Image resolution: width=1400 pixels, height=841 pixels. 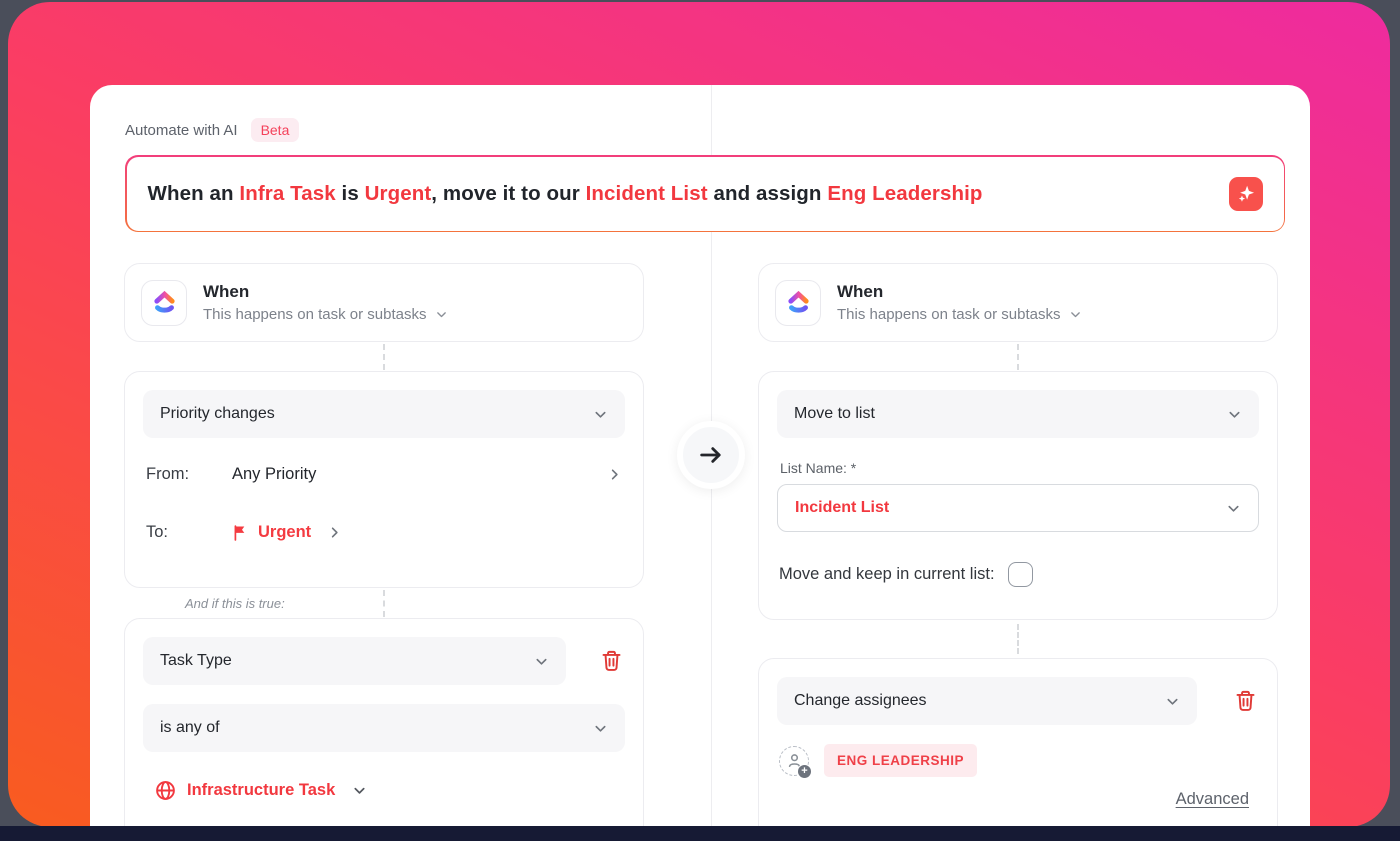 I want to click on to-value: Urgent, so click(x=285, y=532).